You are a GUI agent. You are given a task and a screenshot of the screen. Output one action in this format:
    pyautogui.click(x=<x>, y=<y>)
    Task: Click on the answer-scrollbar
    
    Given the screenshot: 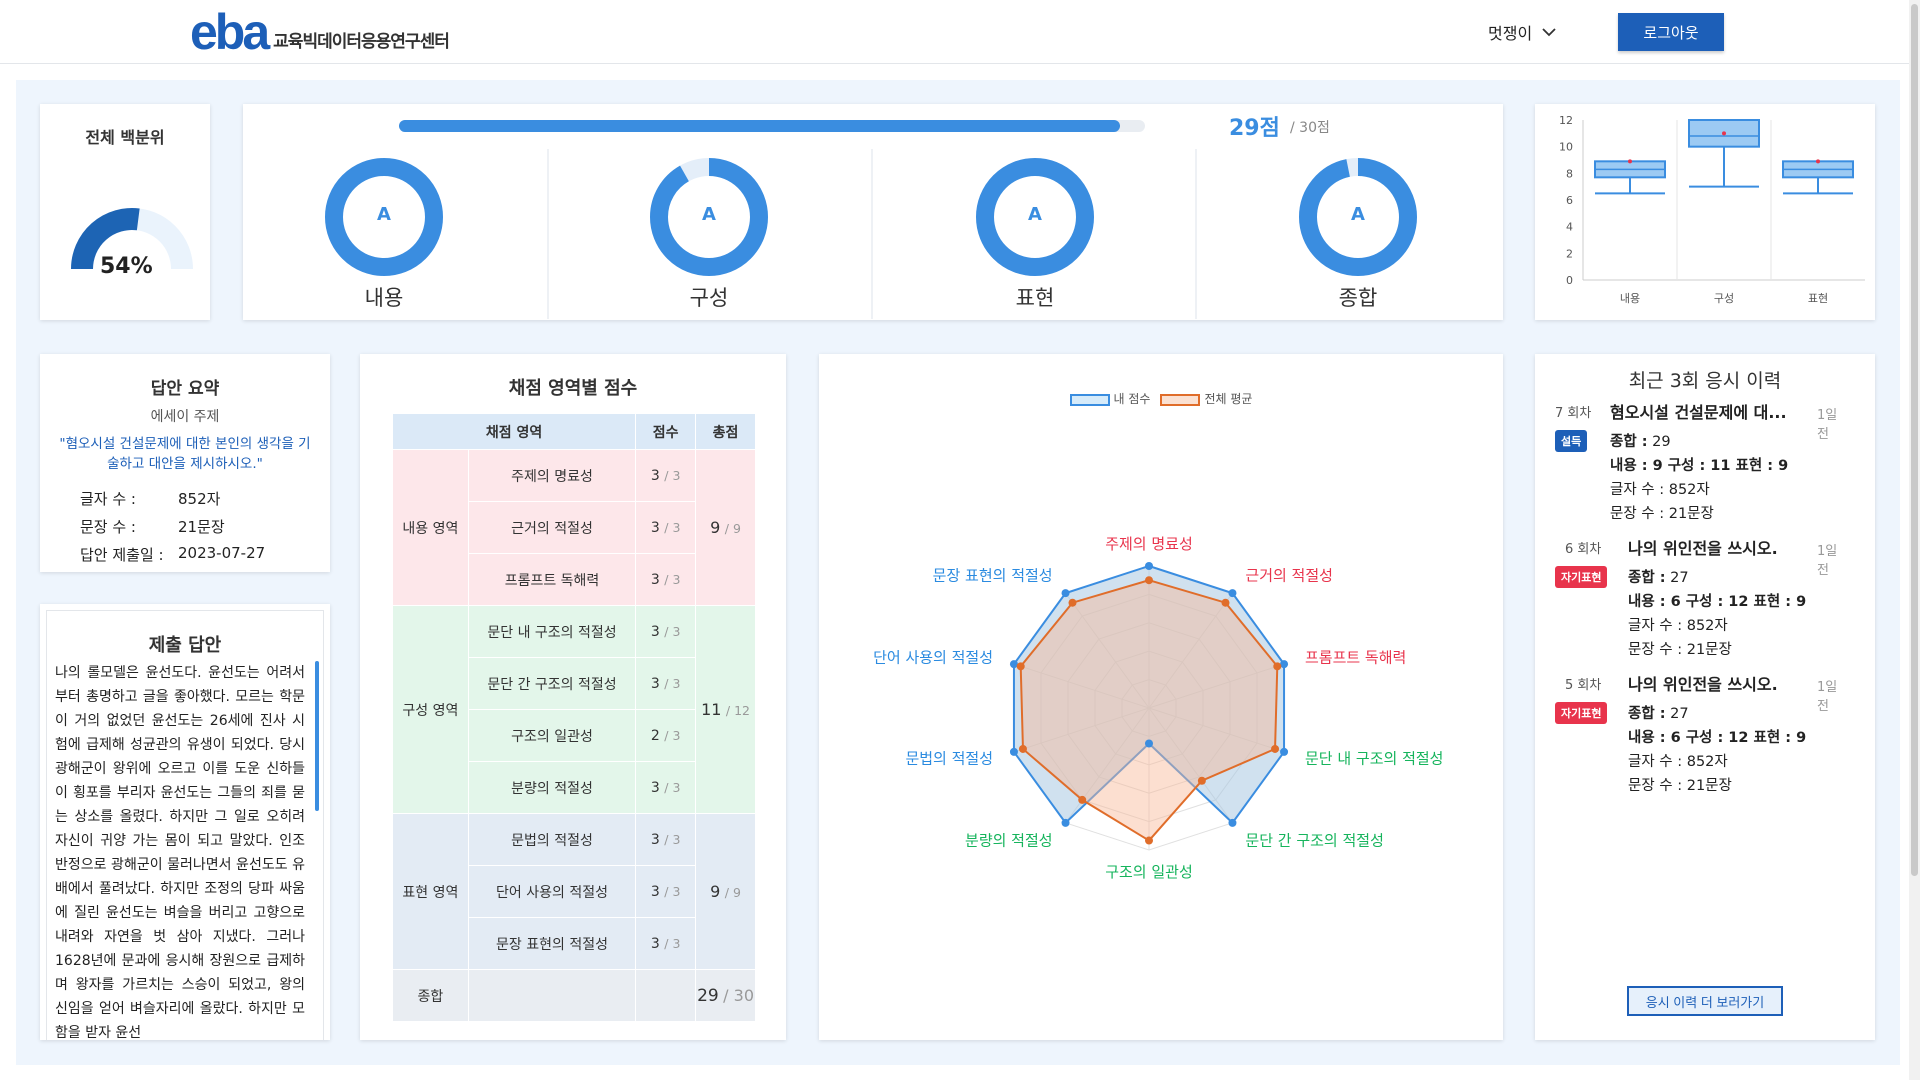 What is the action you would take?
    pyautogui.click(x=317, y=736)
    